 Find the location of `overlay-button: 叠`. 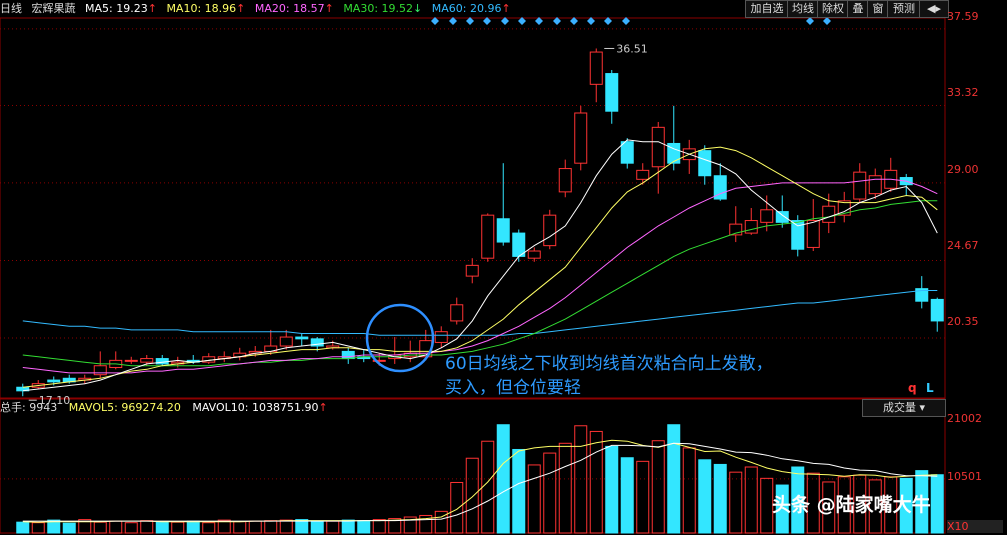

overlay-button: 叠 is located at coordinates (858, 9).